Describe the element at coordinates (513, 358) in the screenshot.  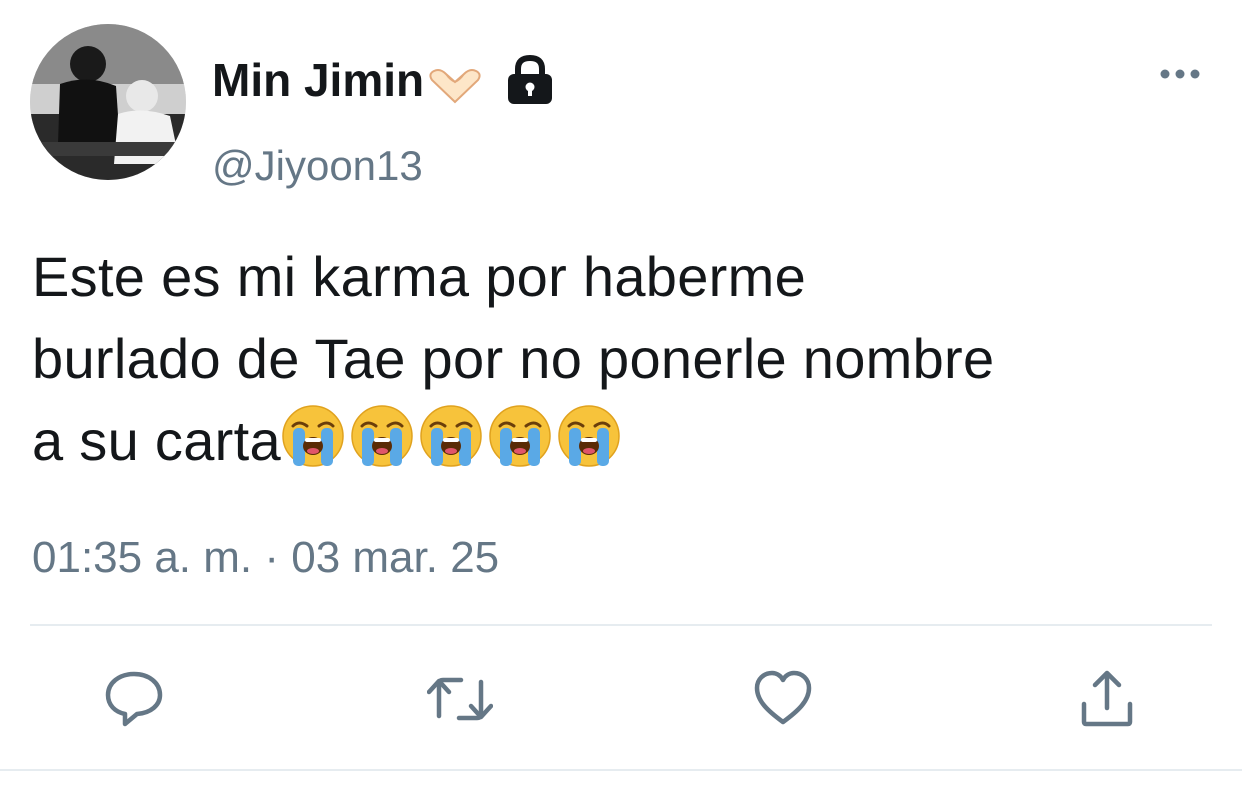
I see `tweet-text-line: burlado de Tae por no ponerle nombre` at that location.